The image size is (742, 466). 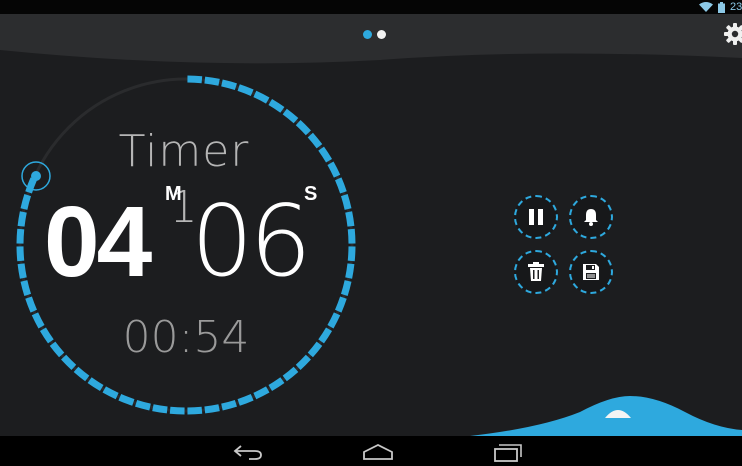 I want to click on bell-icon, so click(x=591, y=217).